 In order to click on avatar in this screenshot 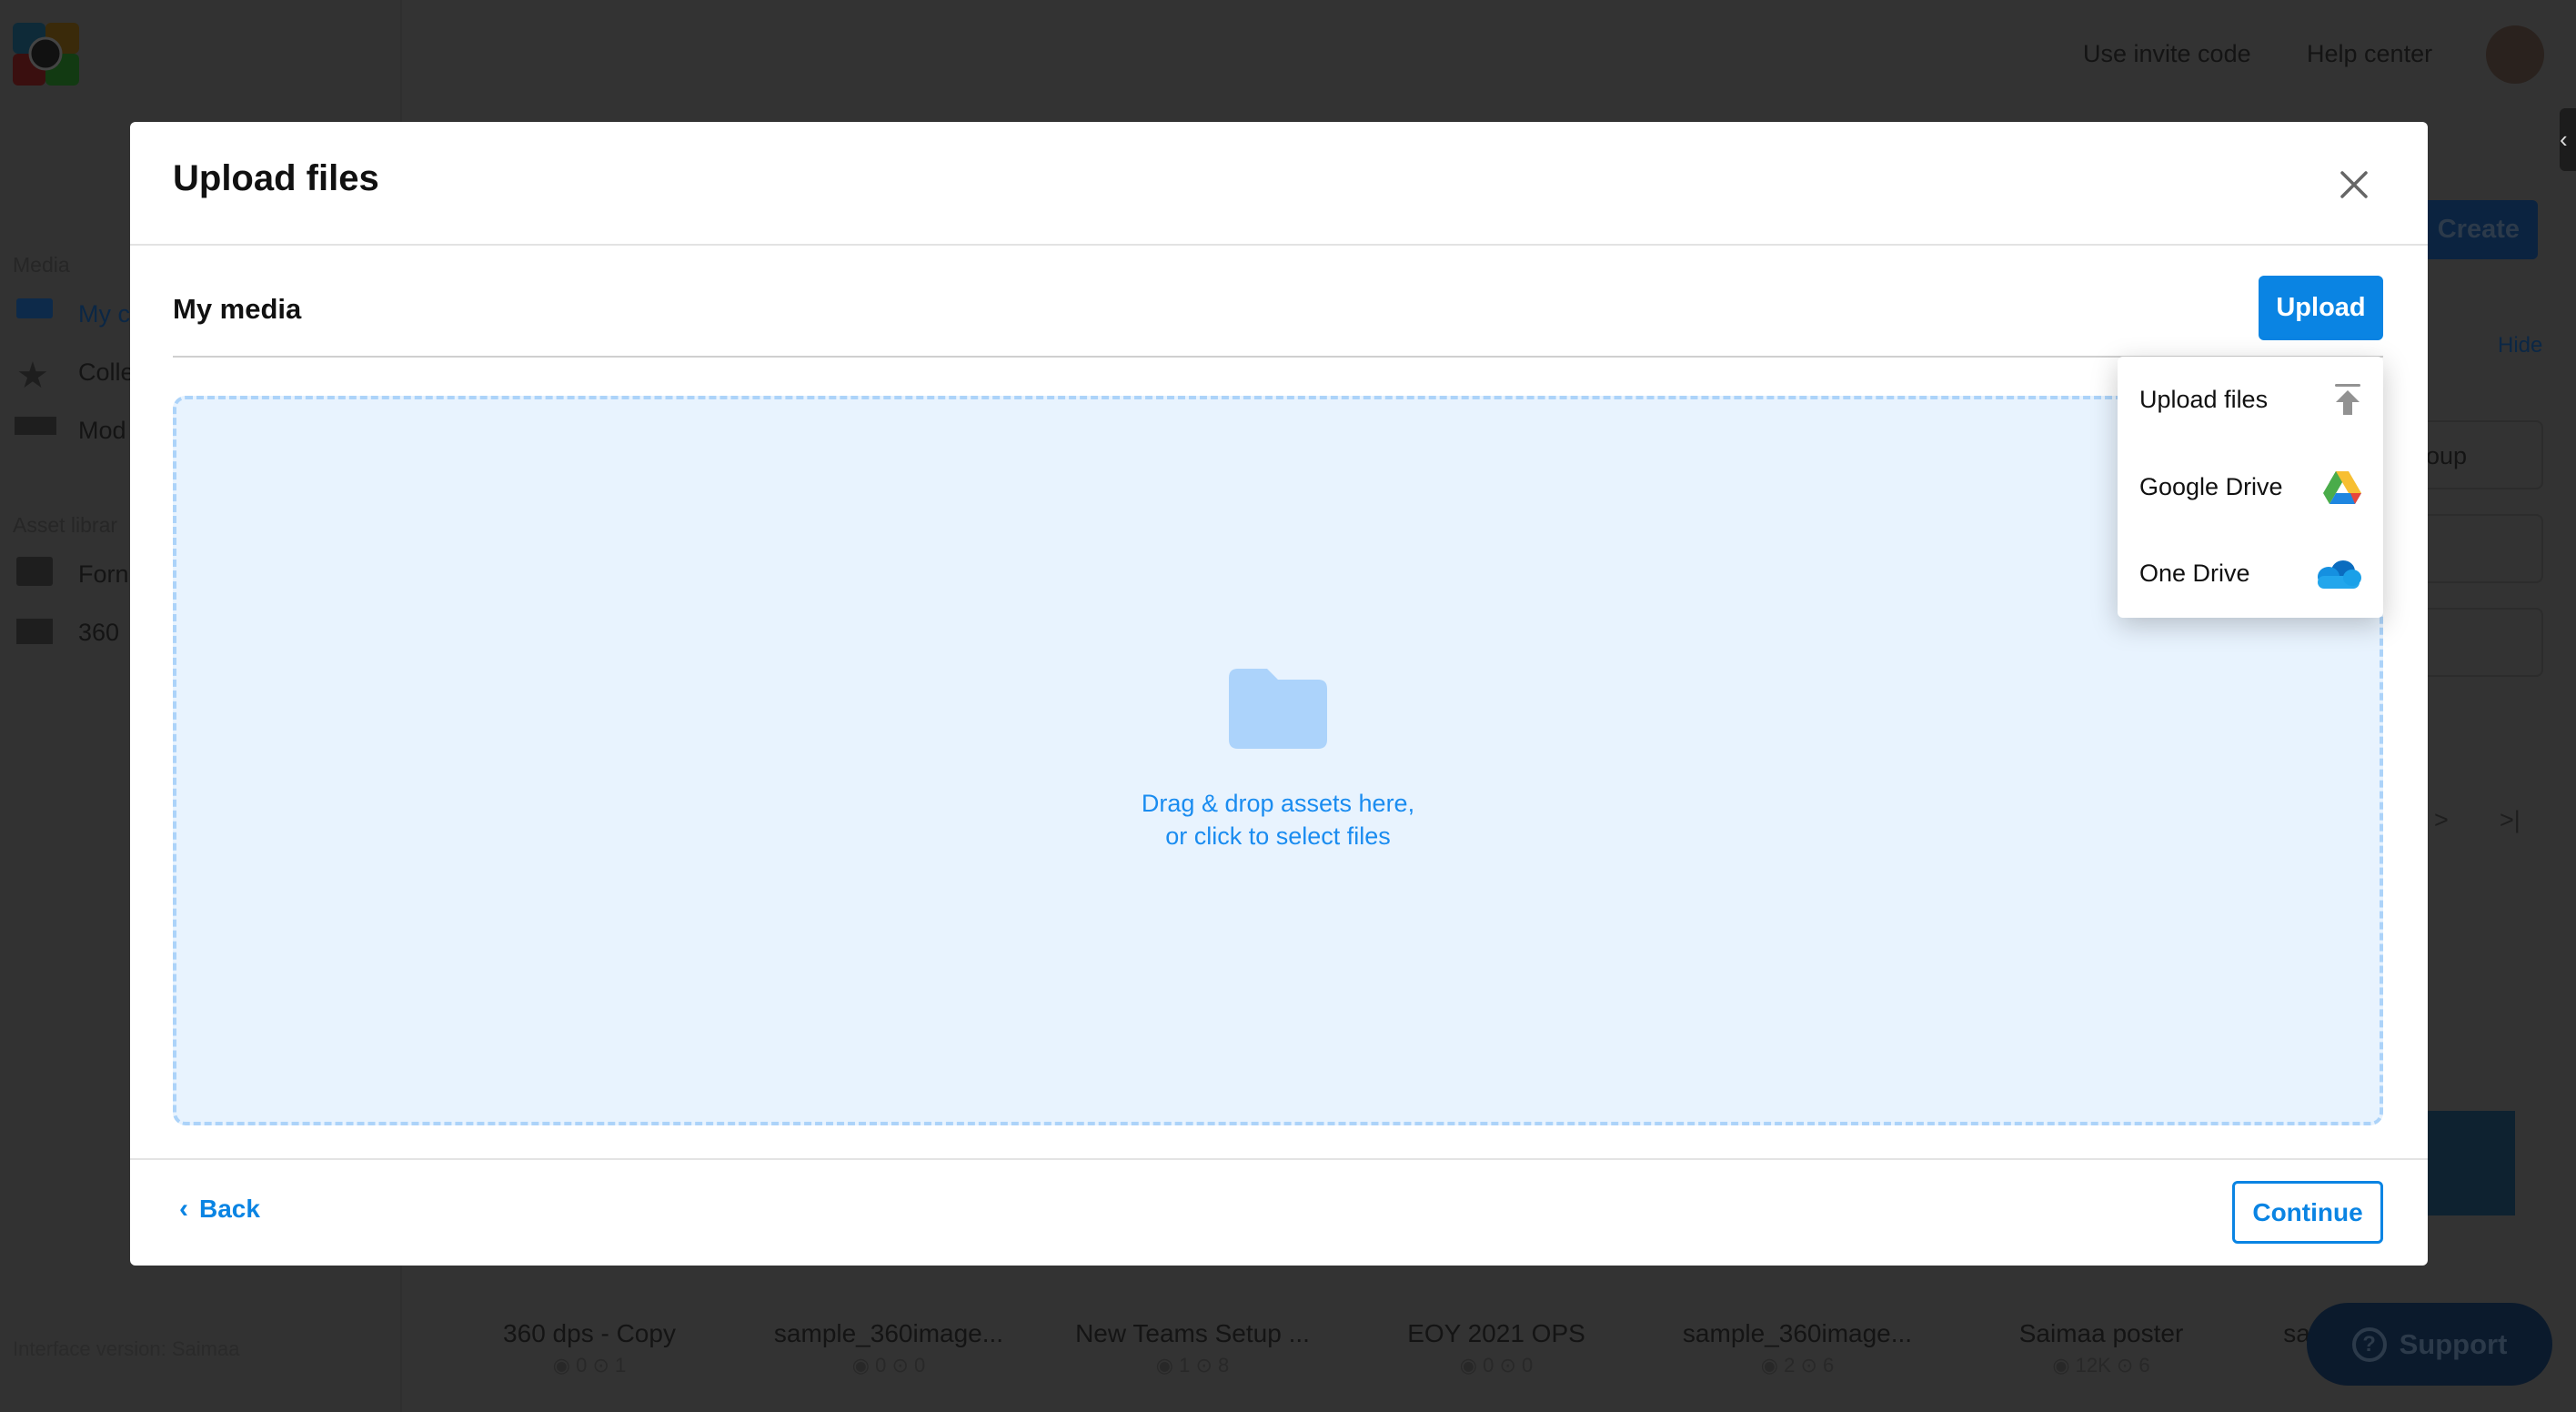, I will do `click(2515, 54)`.